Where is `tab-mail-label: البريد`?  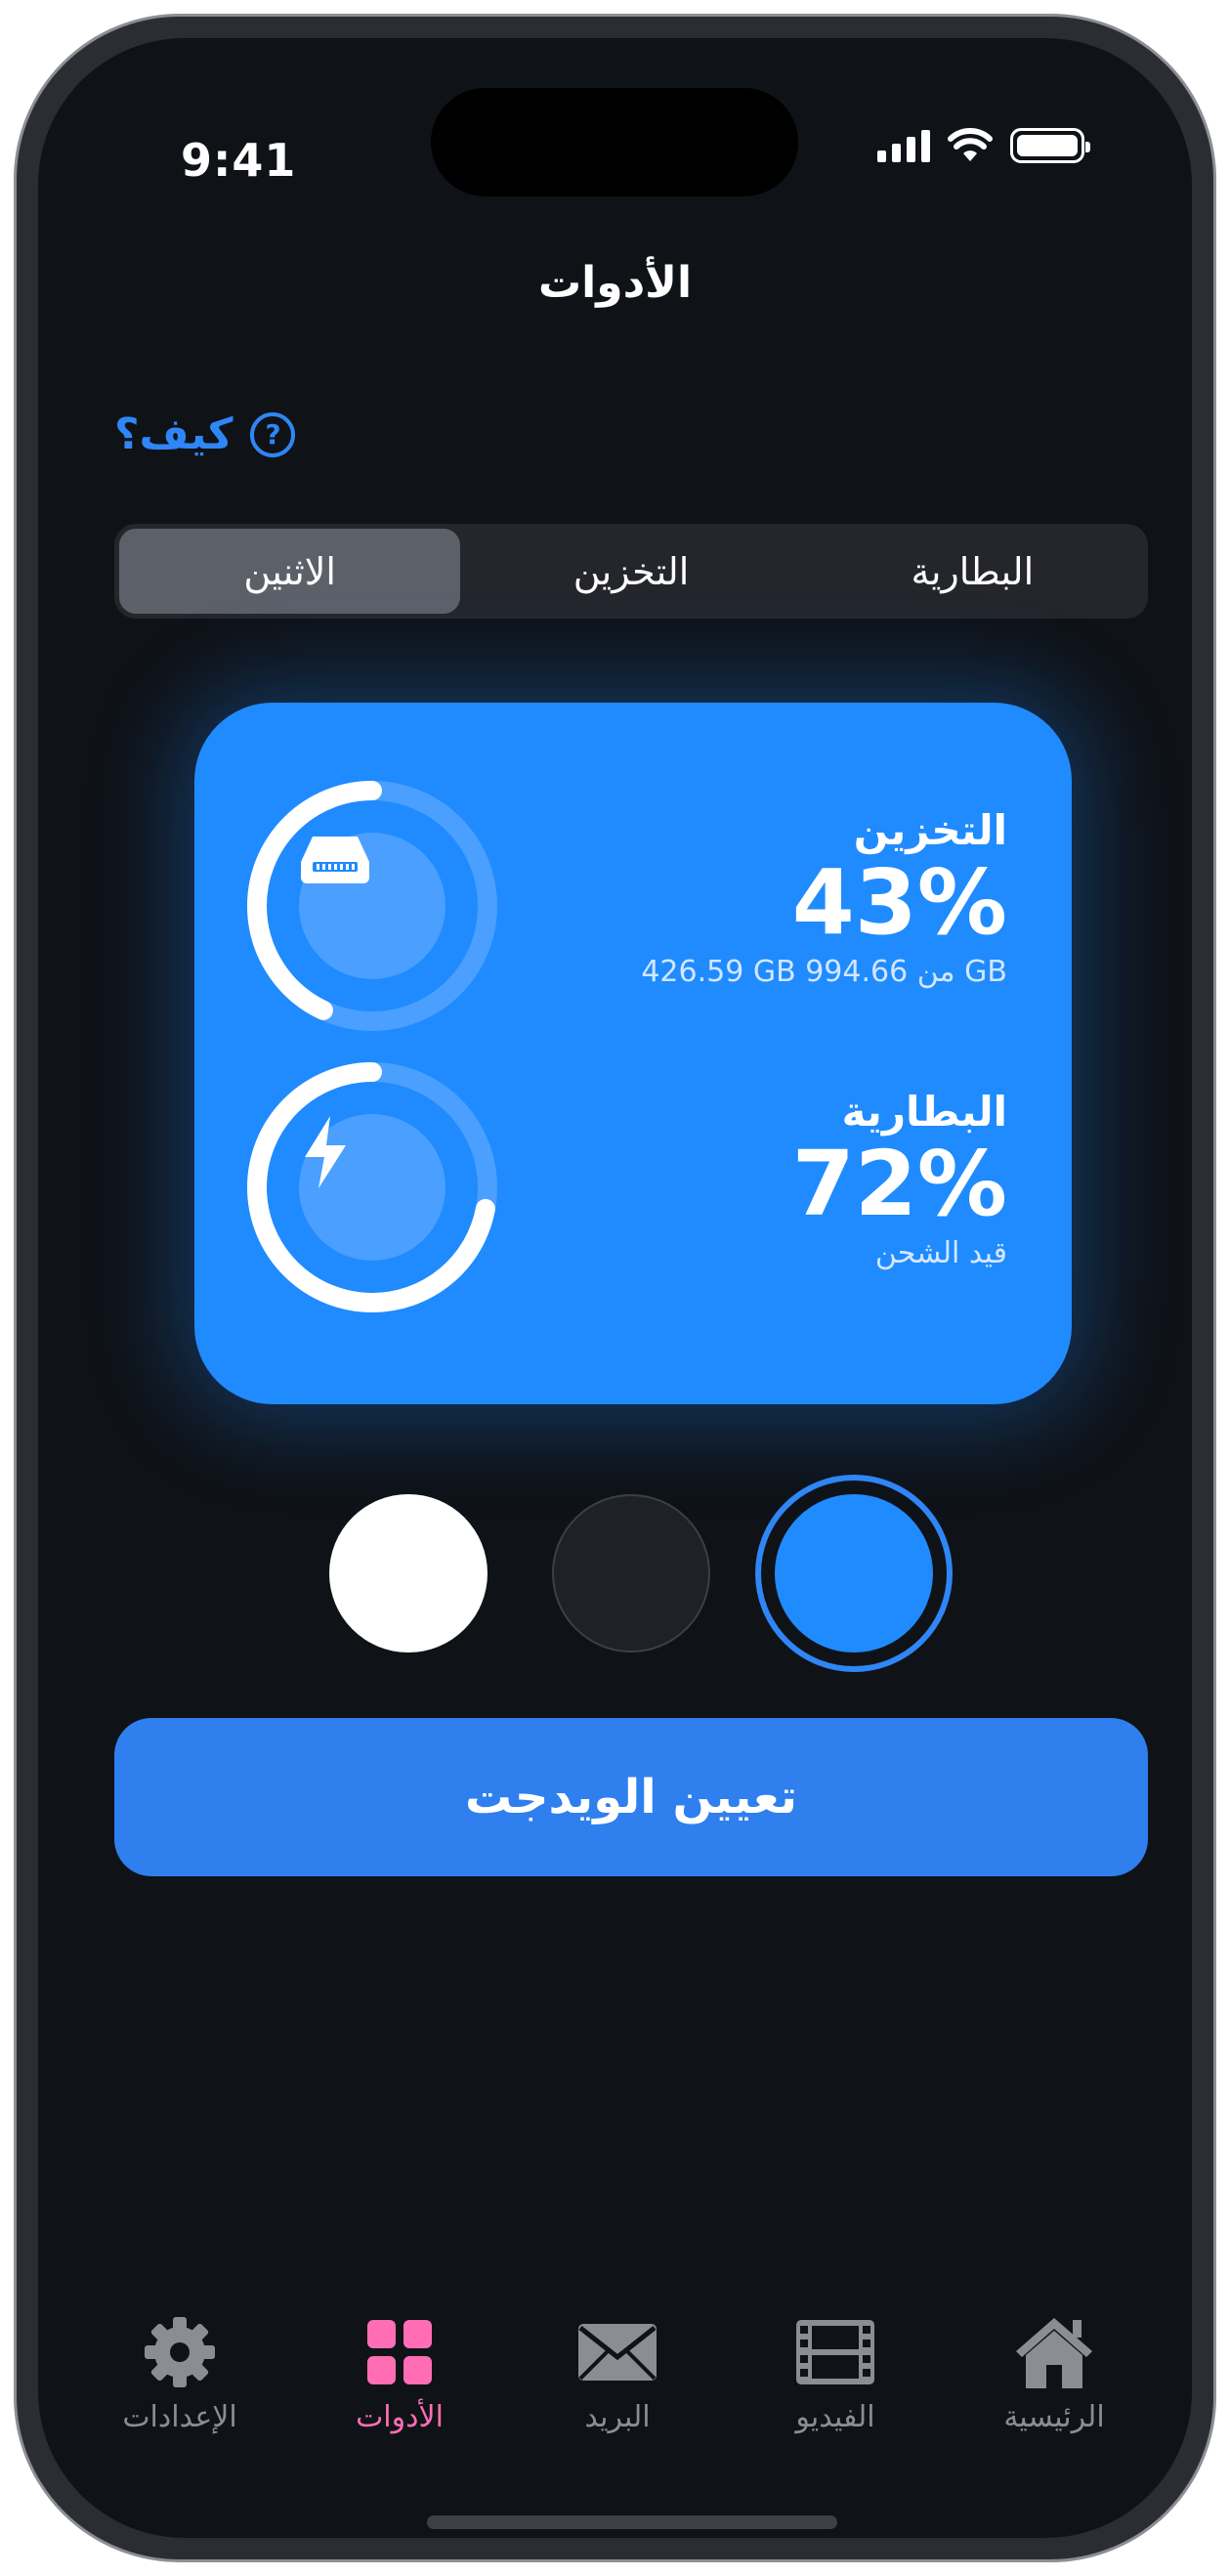
tab-mail-label: البريد is located at coordinates (617, 2417).